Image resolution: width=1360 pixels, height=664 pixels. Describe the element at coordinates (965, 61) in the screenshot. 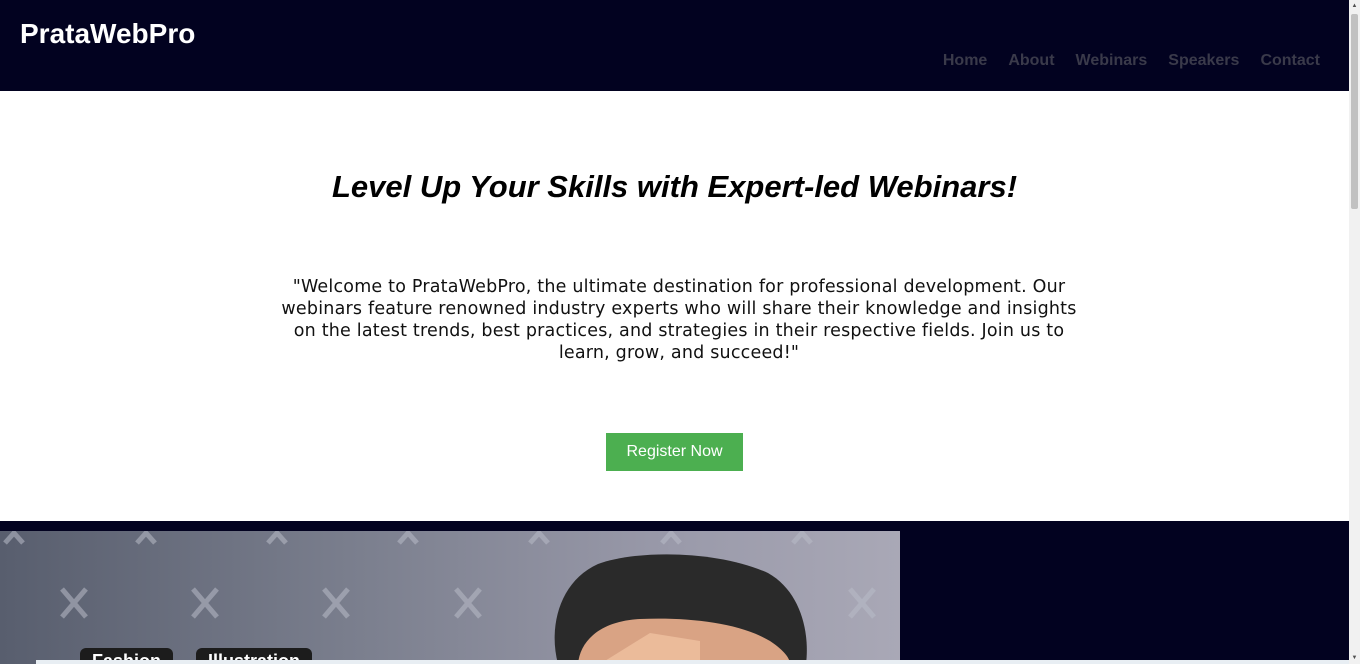

I see `nav-home: Home` at that location.